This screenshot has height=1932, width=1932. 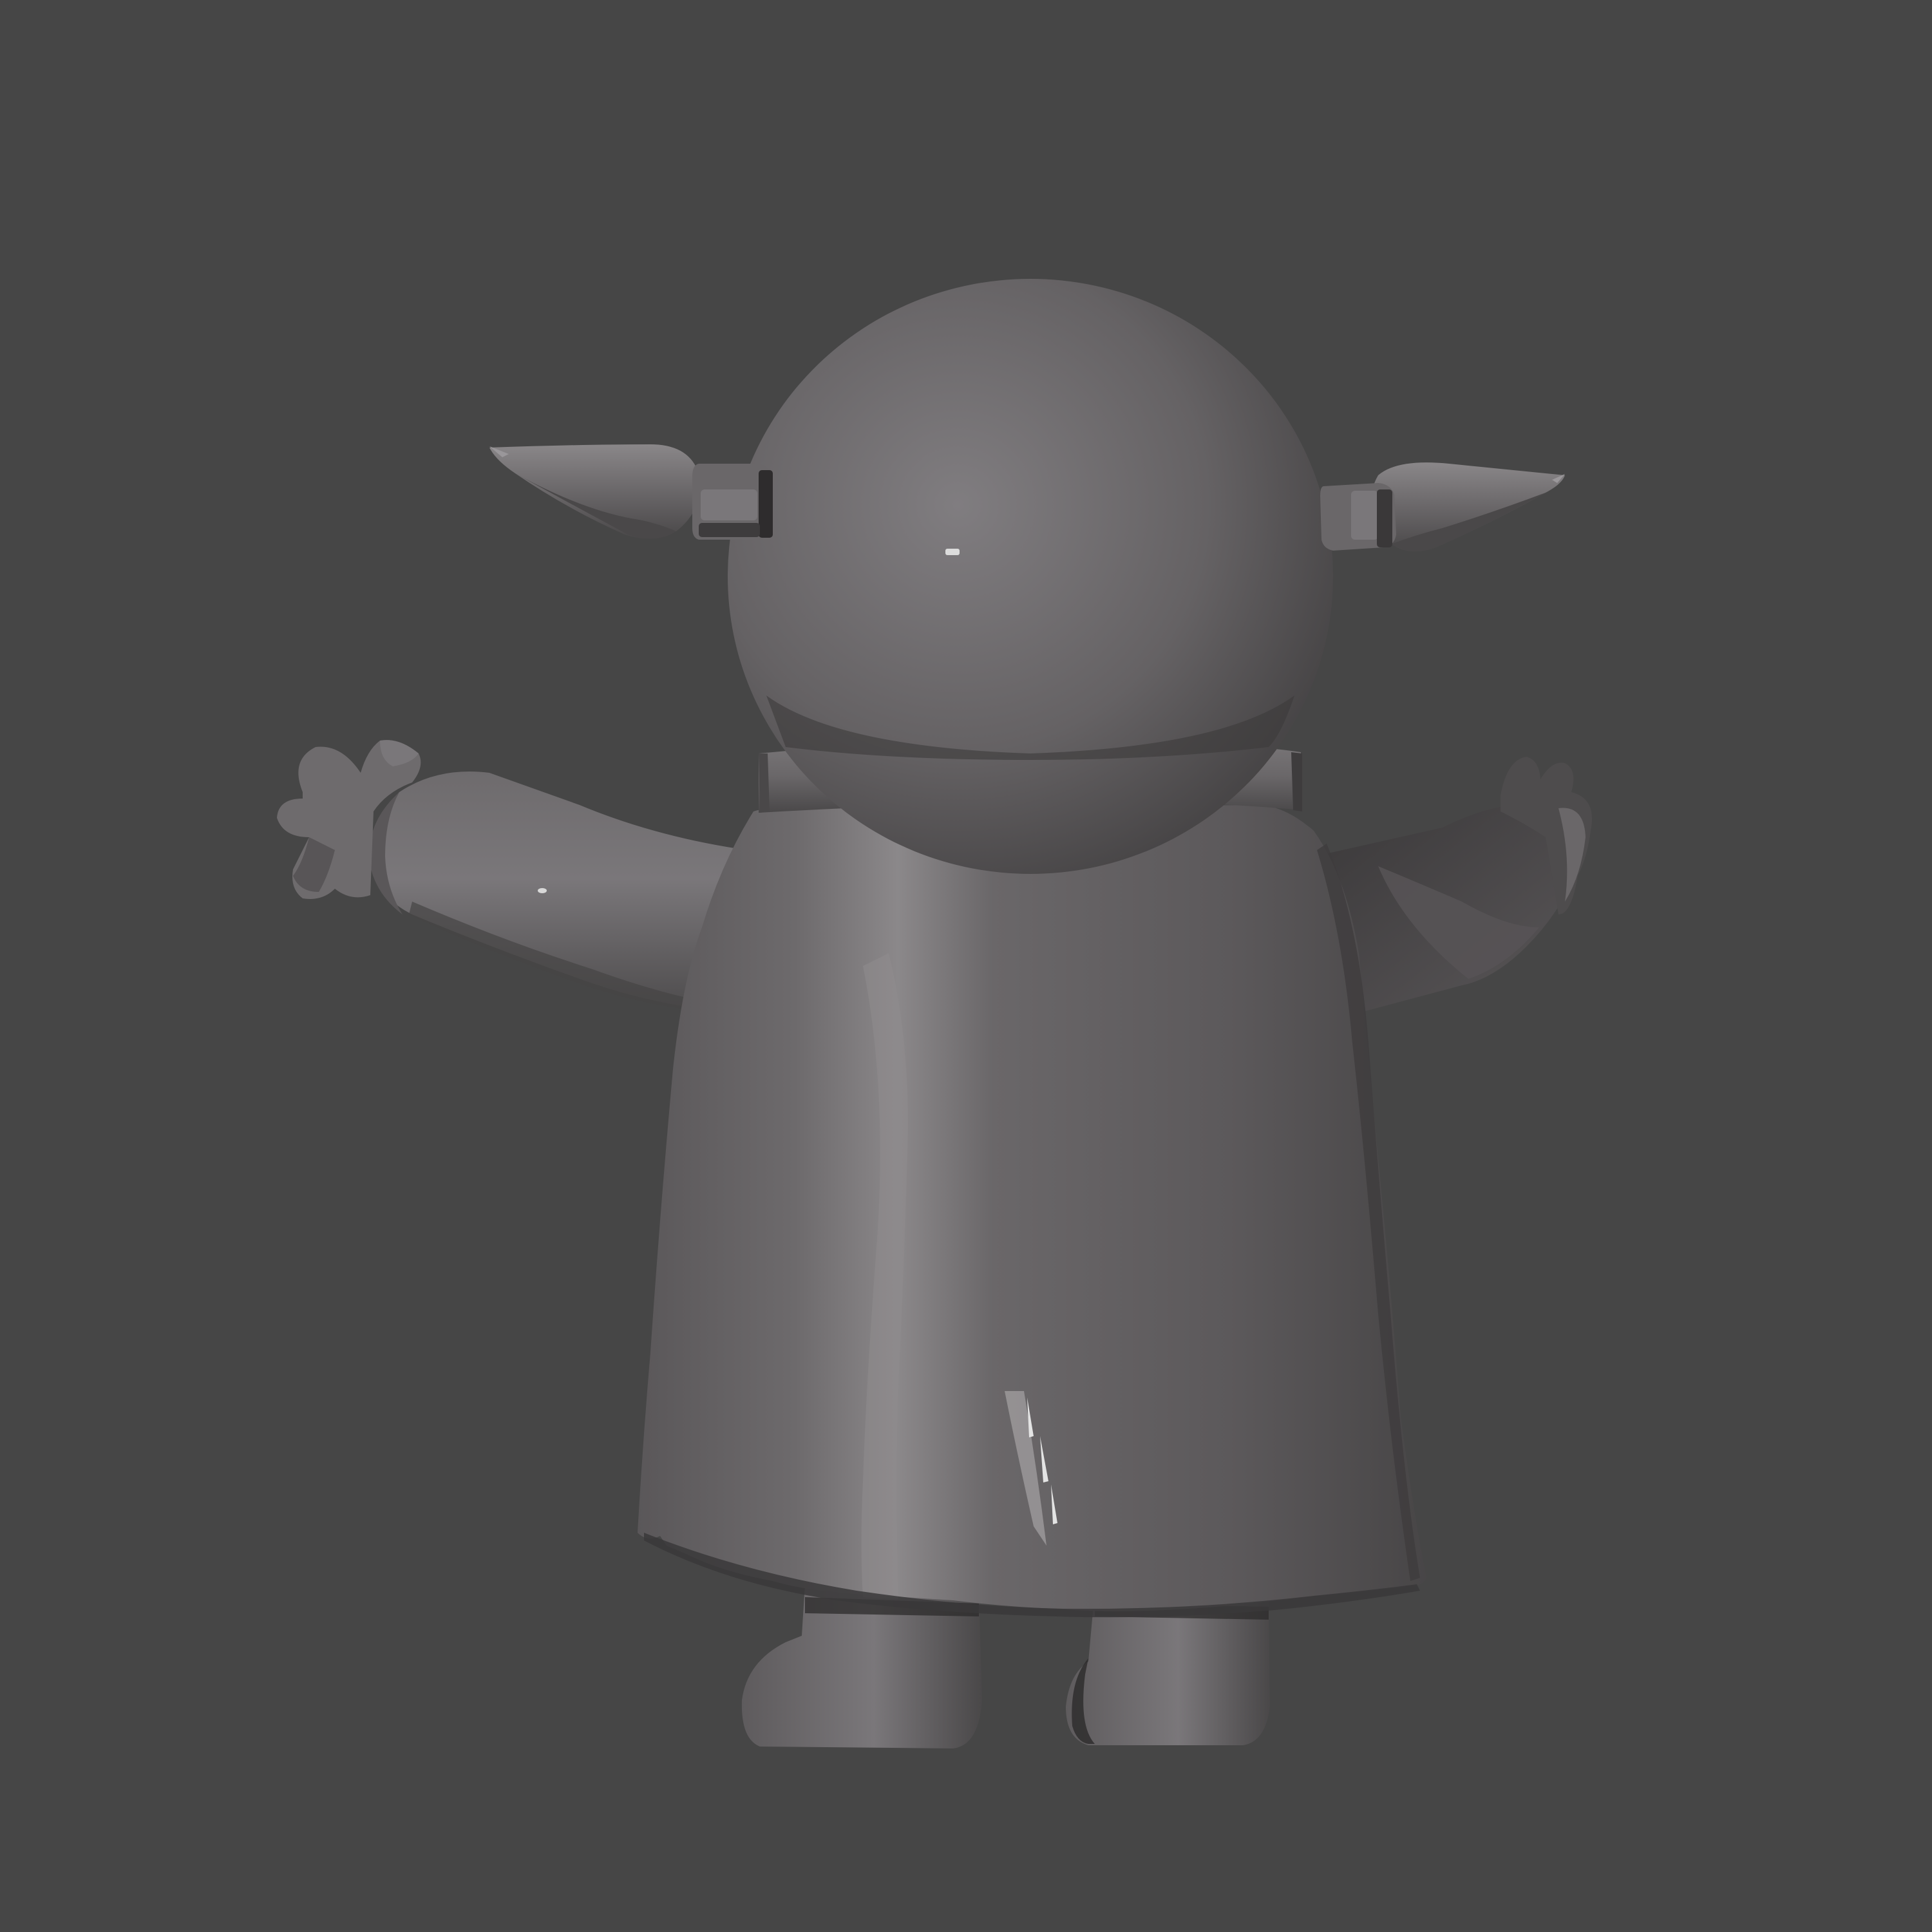 I want to click on head, so click(x=1030, y=576).